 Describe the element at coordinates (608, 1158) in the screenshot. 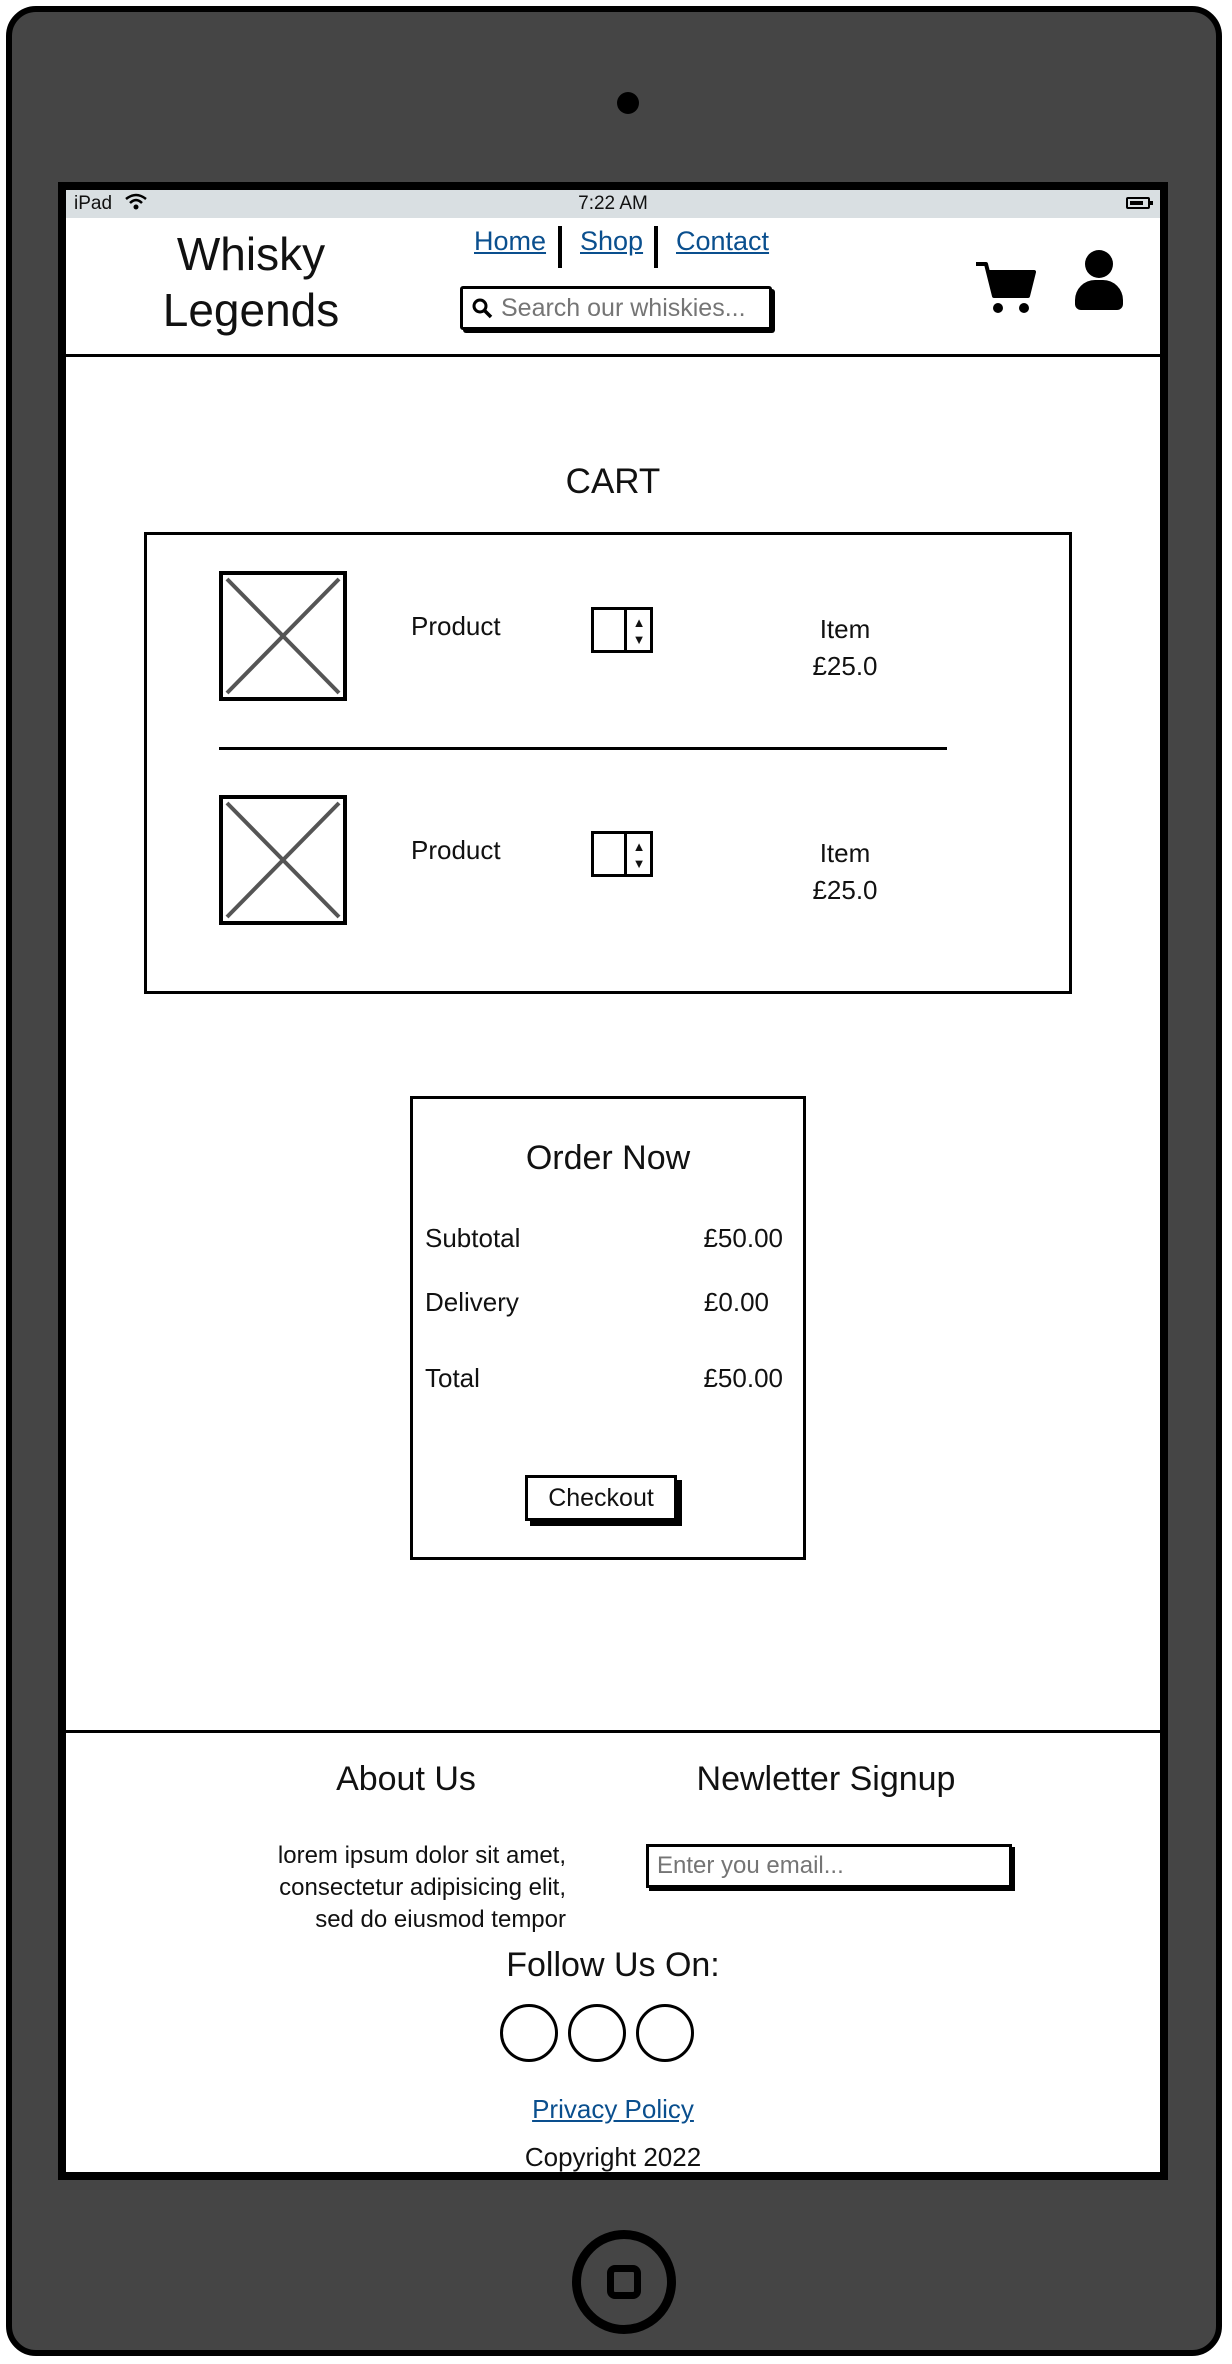

I see `order-title: Order Now` at that location.